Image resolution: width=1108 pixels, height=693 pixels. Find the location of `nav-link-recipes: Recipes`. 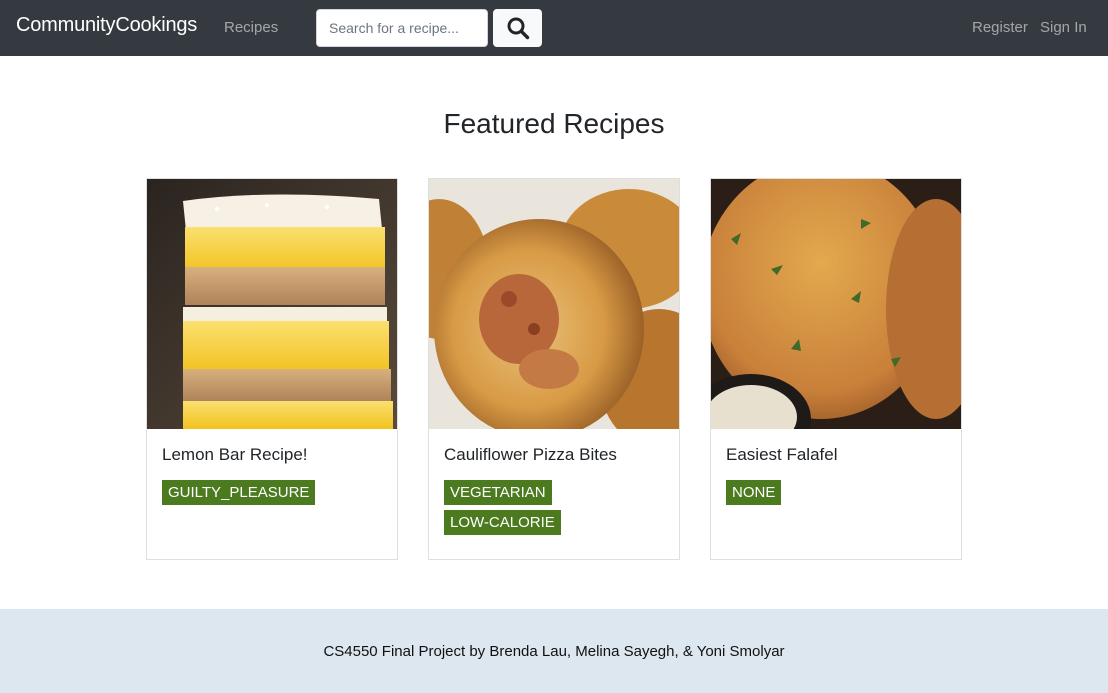

nav-link-recipes: Recipes is located at coordinates (251, 27).